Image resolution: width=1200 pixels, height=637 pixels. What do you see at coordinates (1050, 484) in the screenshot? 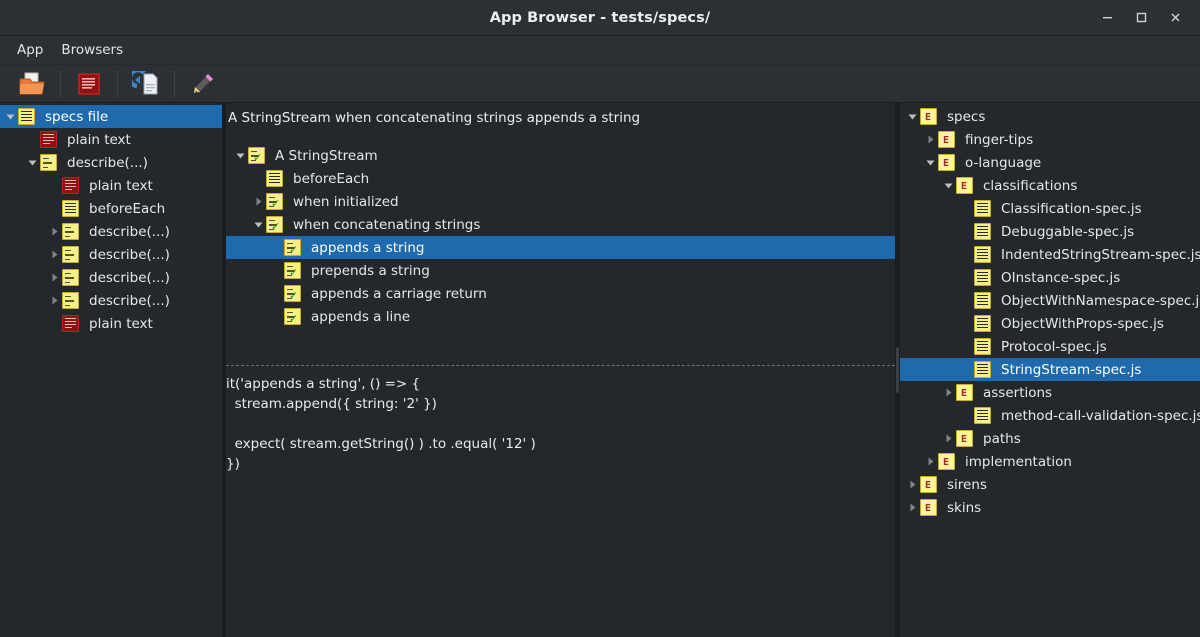
I see `tree-row: Esirens` at bounding box center [1050, 484].